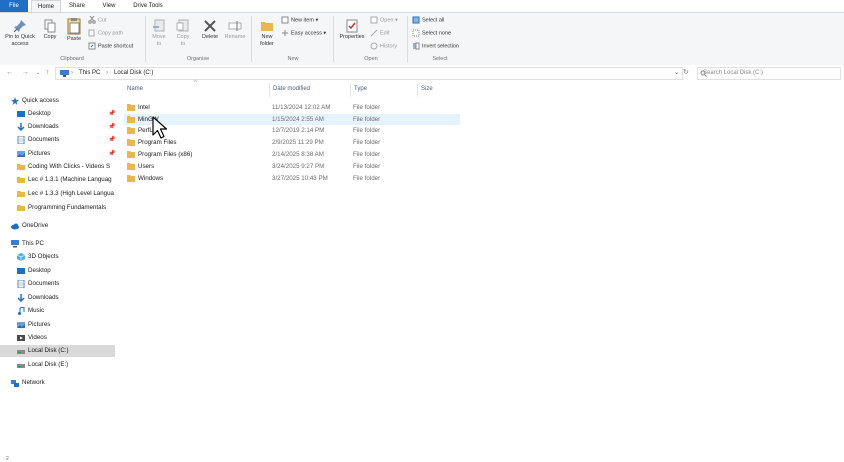 The height and width of the screenshot is (462, 844). What do you see at coordinates (21, 140) in the screenshot?
I see `document-icon` at bounding box center [21, 140].